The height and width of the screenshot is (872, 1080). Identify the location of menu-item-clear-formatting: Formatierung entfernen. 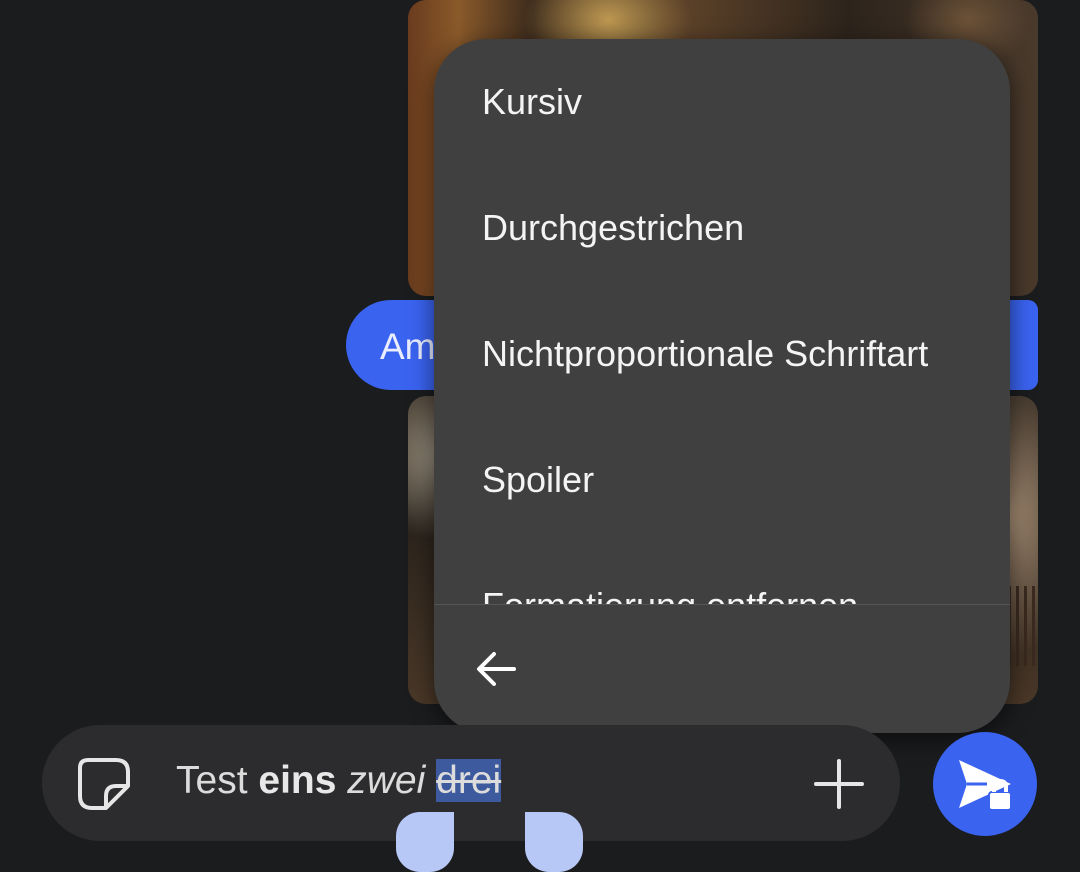
(722, 574).